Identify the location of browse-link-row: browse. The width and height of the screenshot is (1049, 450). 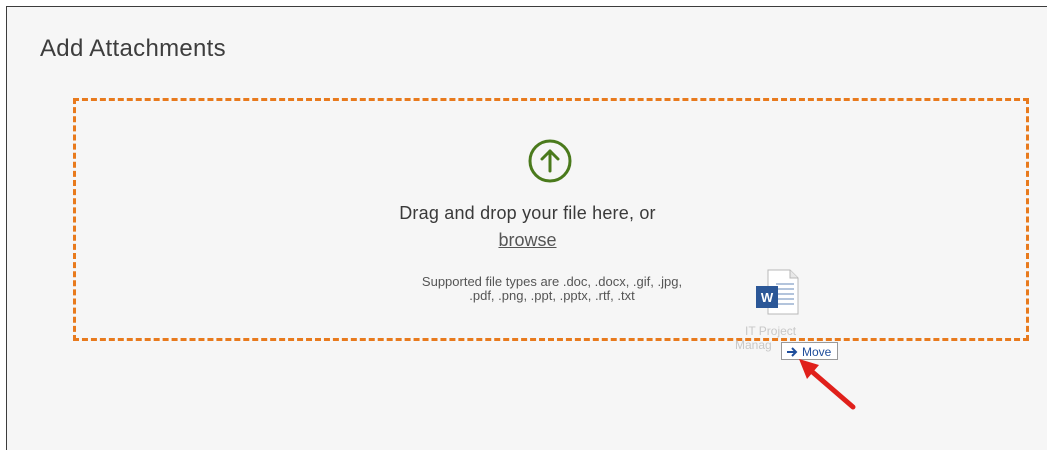
(527, 240).